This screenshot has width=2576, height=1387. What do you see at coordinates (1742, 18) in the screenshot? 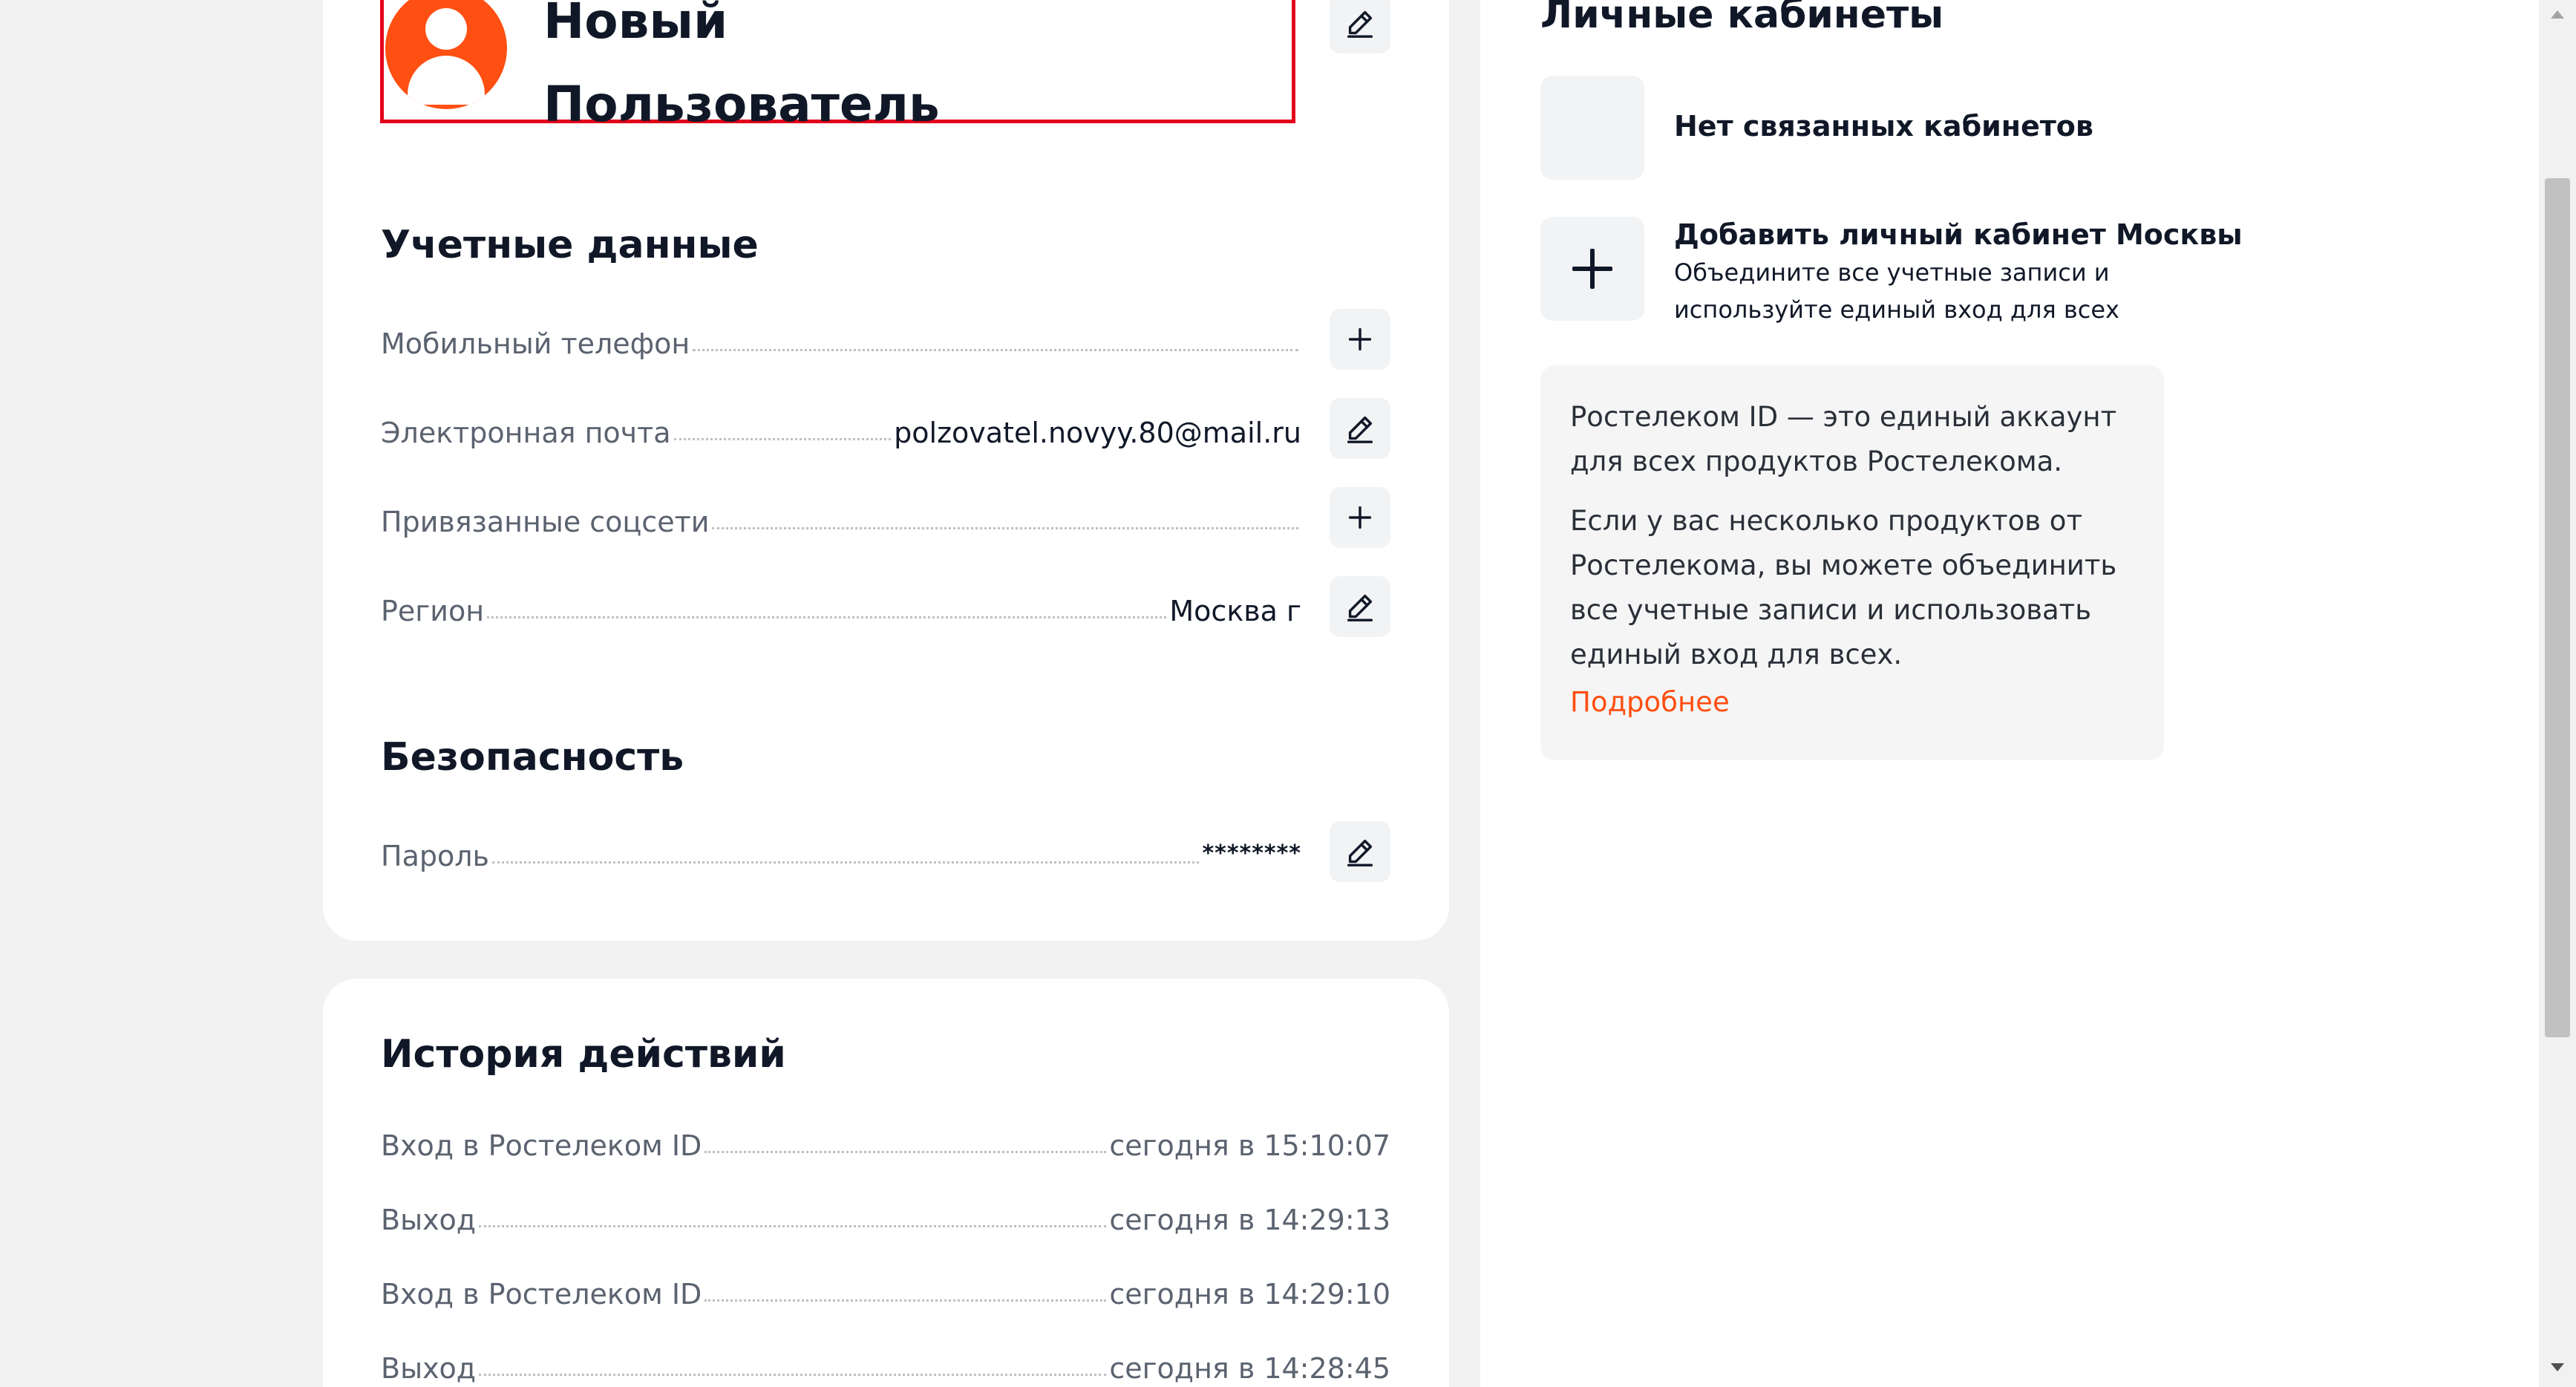
I see `cabinets-title: Личные кабинеты` at bounding box center [1742, 18].